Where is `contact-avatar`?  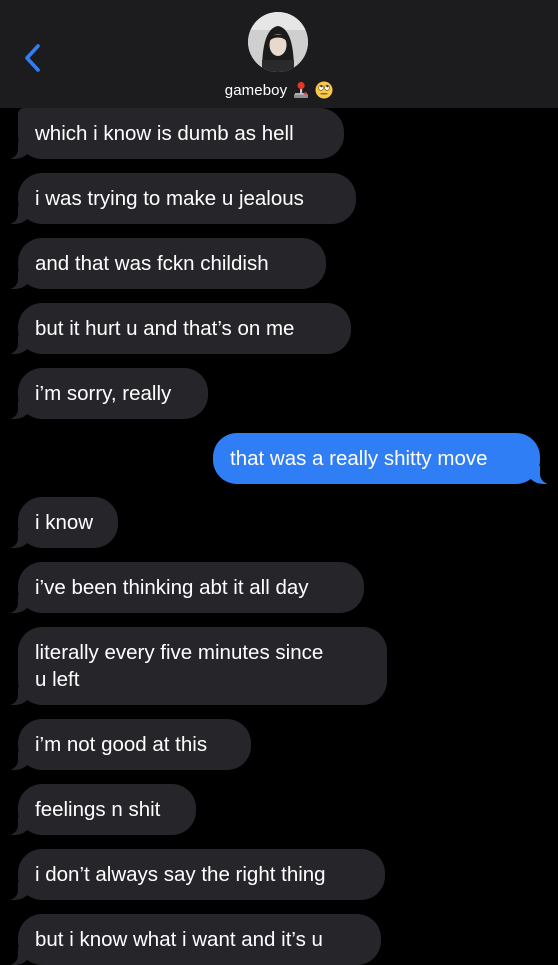
contact-avatar is located at coordinates (278, 42).